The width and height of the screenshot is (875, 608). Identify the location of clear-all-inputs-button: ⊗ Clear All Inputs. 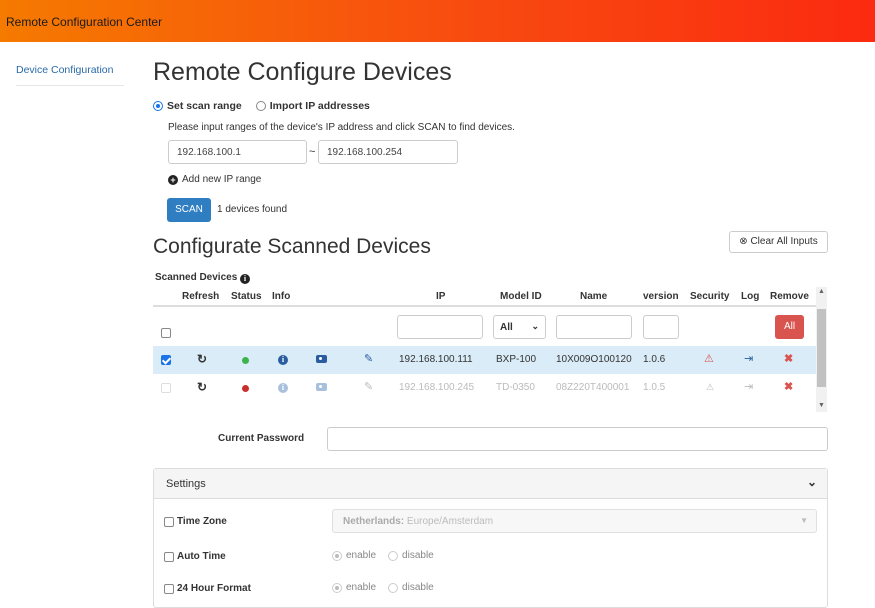
(778, 242).